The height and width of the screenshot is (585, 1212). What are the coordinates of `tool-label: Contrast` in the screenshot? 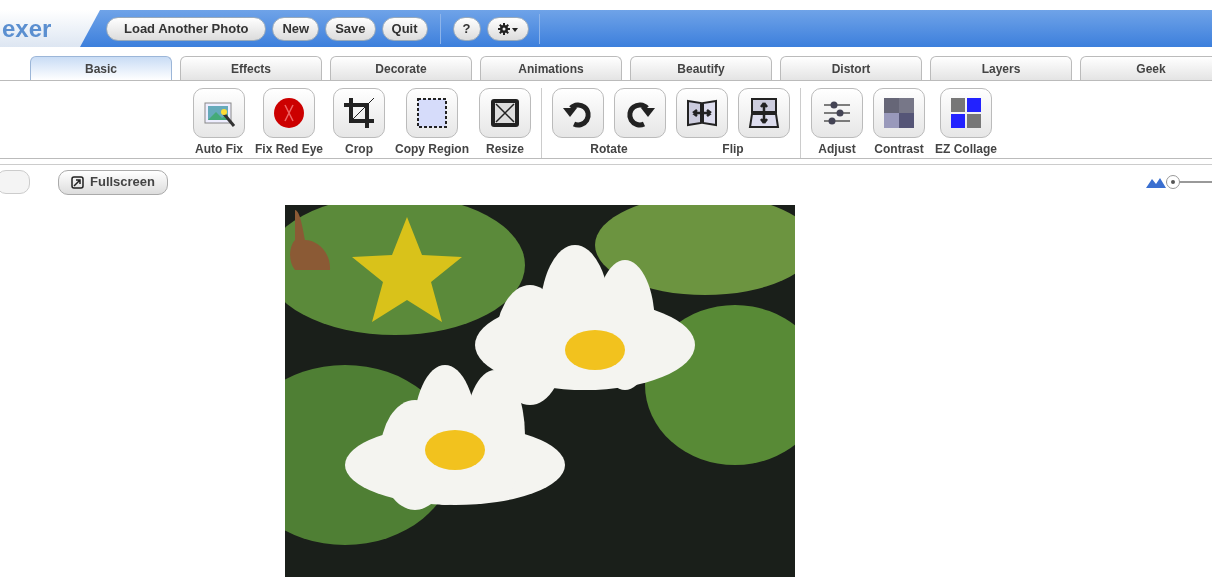 It's located at (899, 149).